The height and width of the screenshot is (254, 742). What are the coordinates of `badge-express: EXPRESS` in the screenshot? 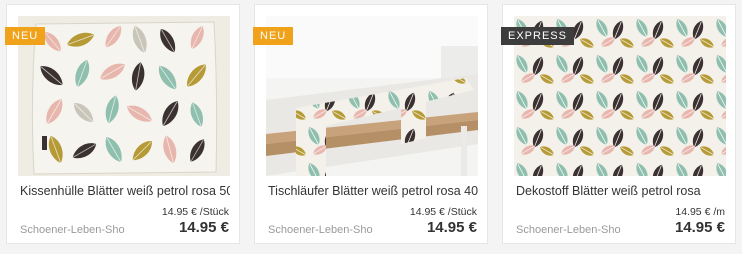 It's located at (537, 36).